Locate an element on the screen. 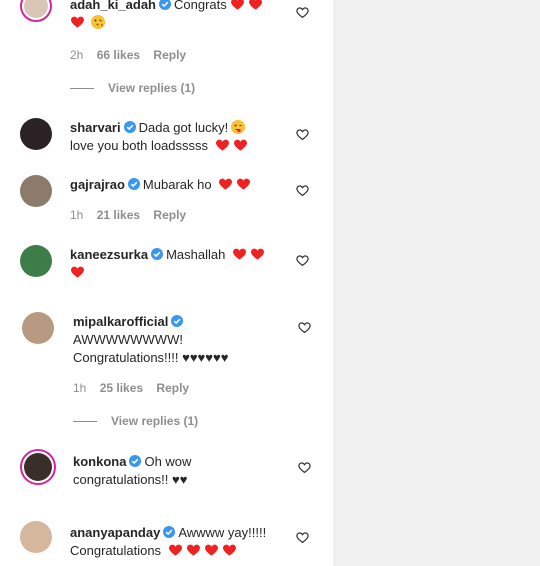 The width and height of the screenshot is (540, 566). likes-count: 25 likes is located at coordinates (121, 388).